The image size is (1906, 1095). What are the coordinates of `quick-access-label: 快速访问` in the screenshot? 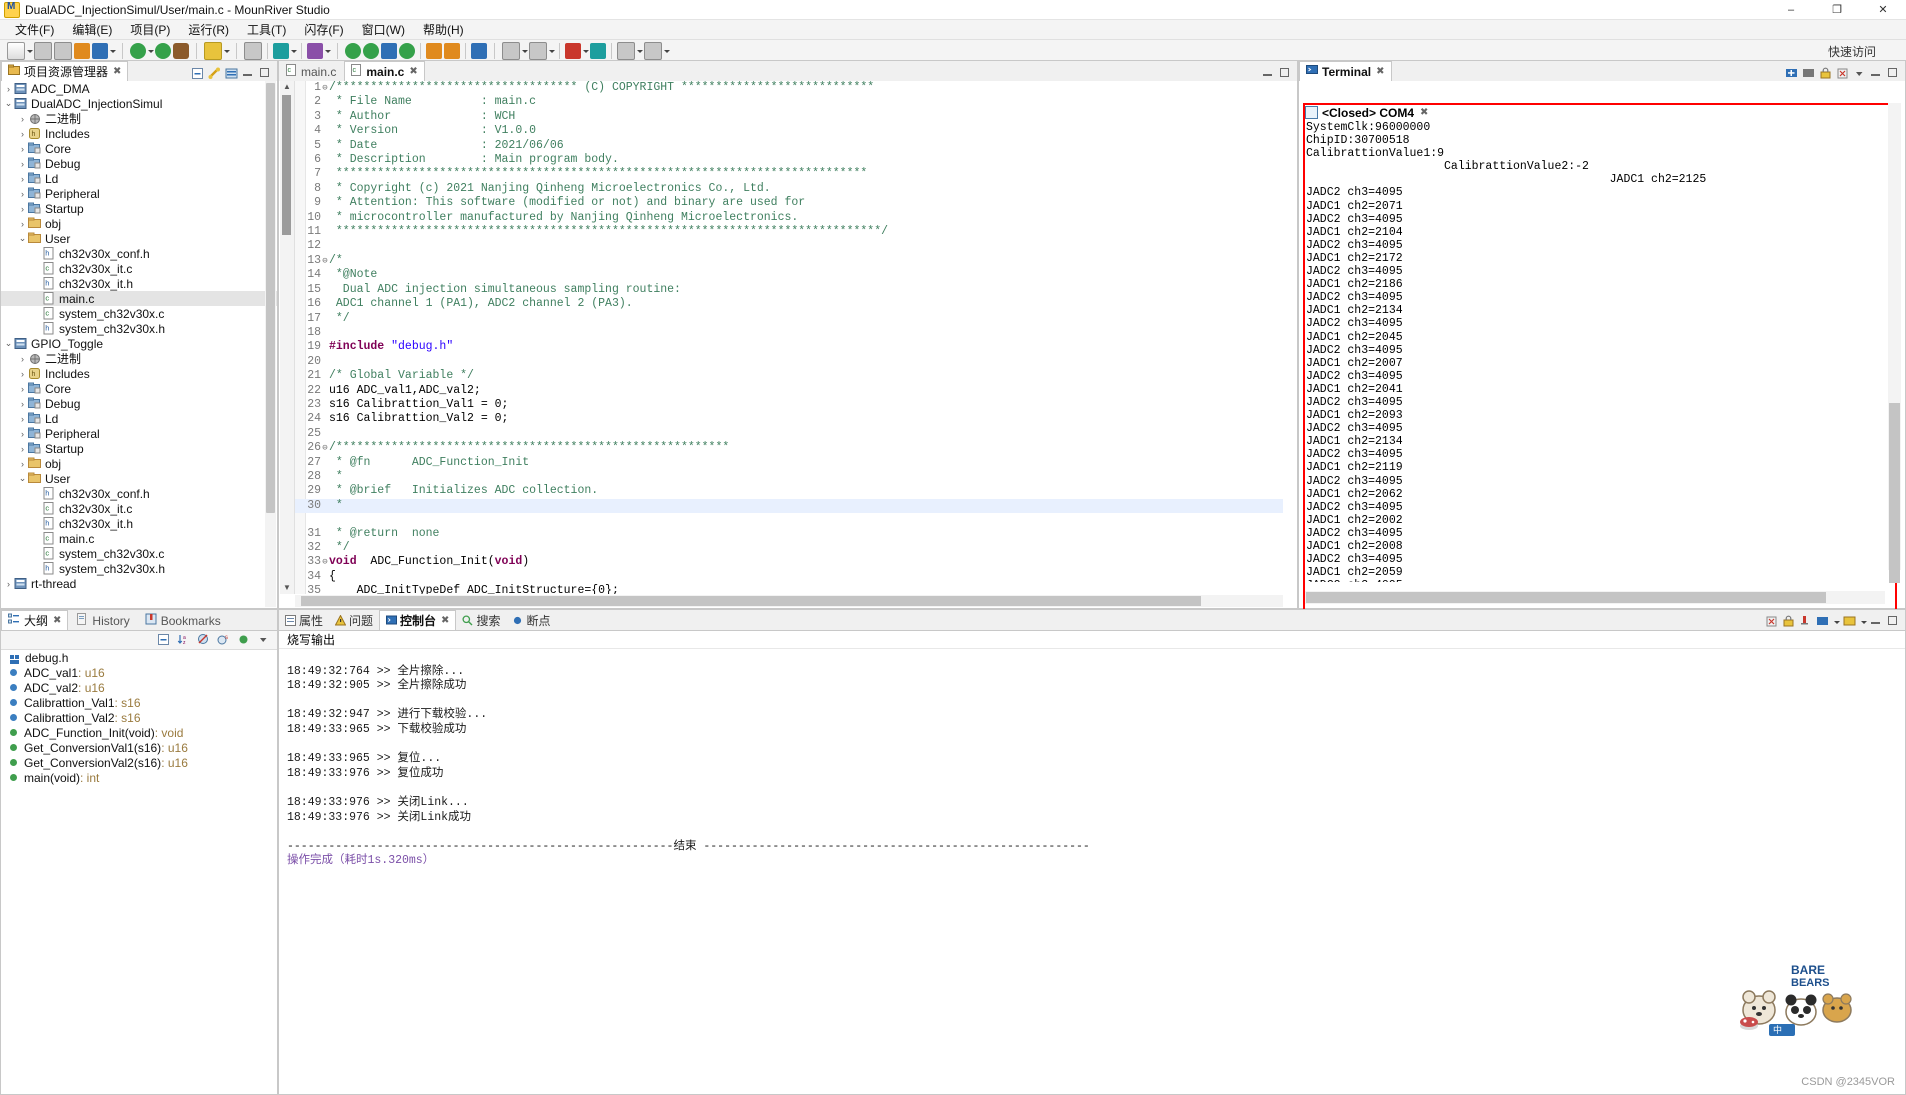 It's located at (1852, 51).